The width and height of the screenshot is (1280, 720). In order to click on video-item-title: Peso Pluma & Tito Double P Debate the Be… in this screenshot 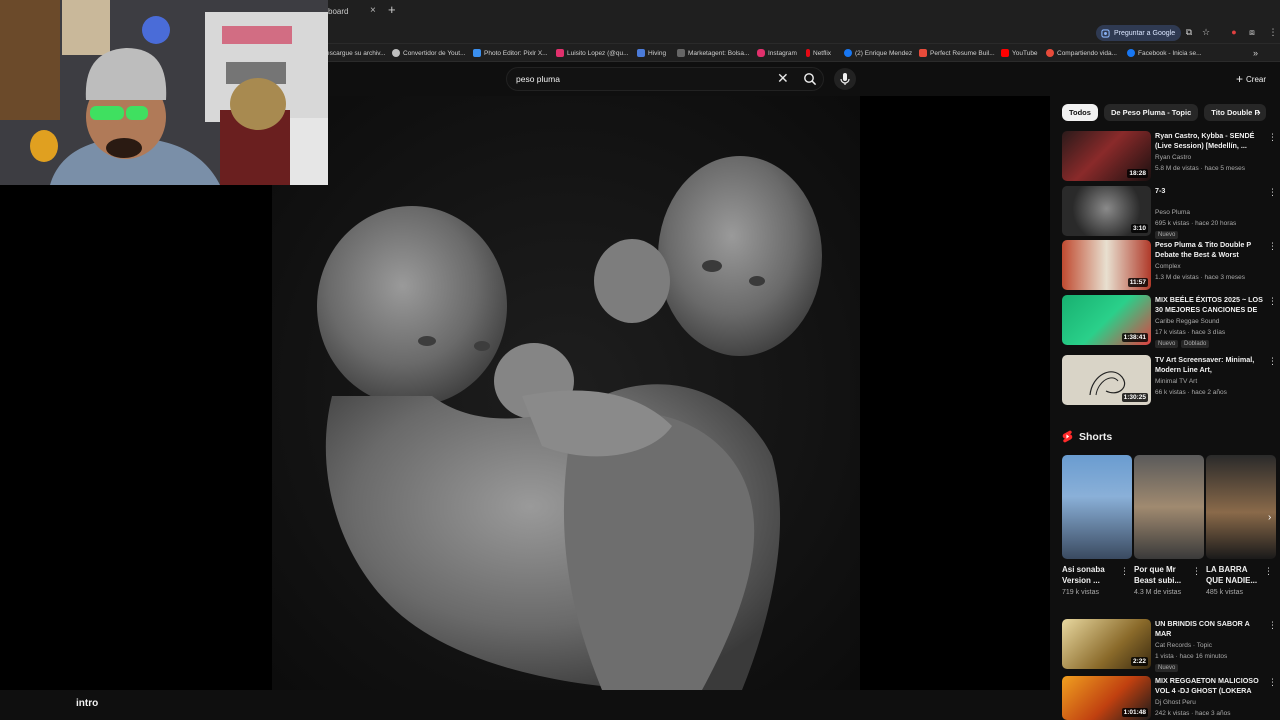, I will do `click(1209, 250)`.